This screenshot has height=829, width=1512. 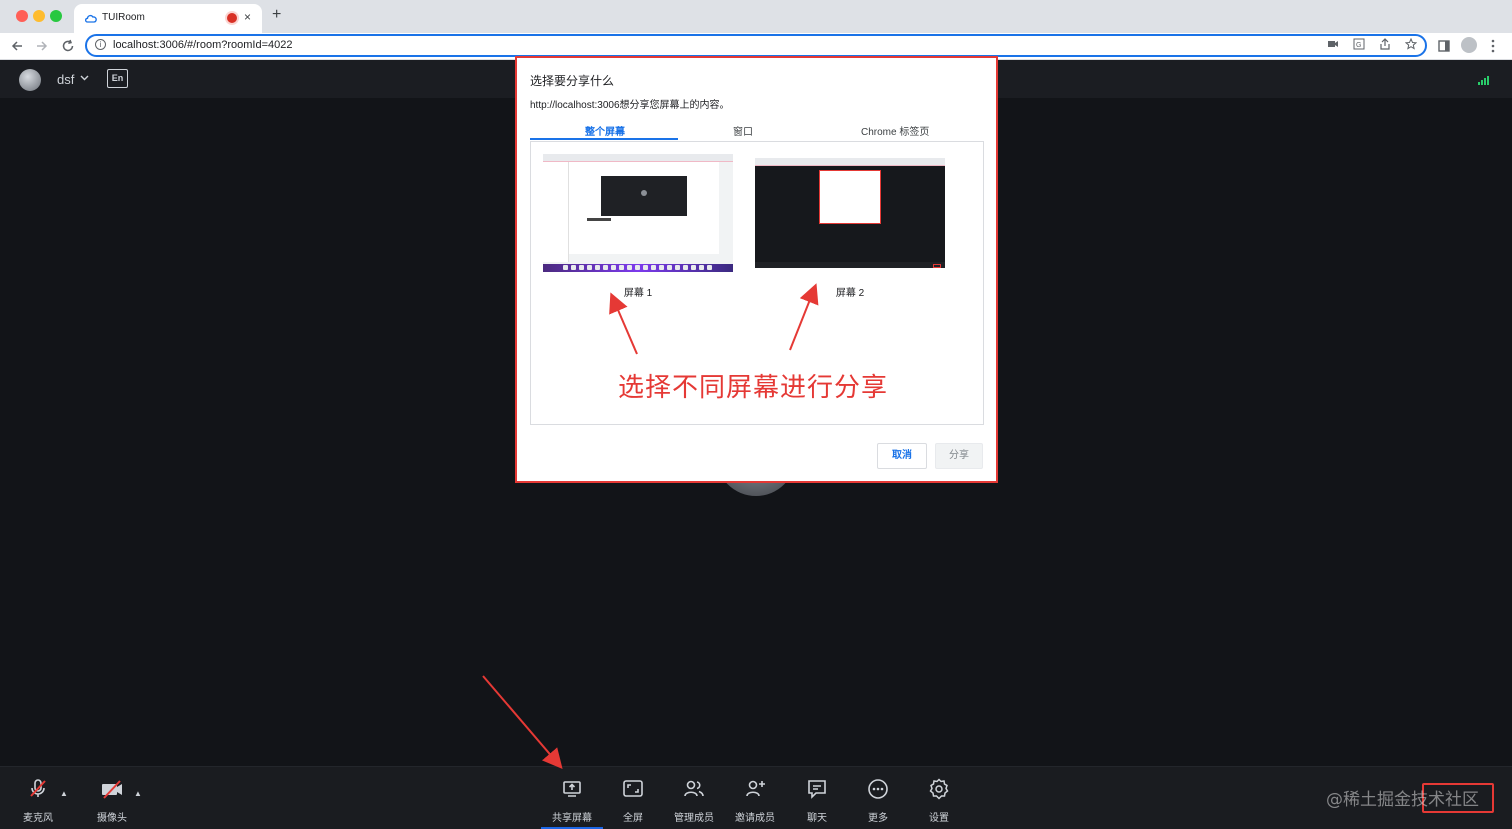 I want to click on side-panel-icon, so click(x=1444, y=46).